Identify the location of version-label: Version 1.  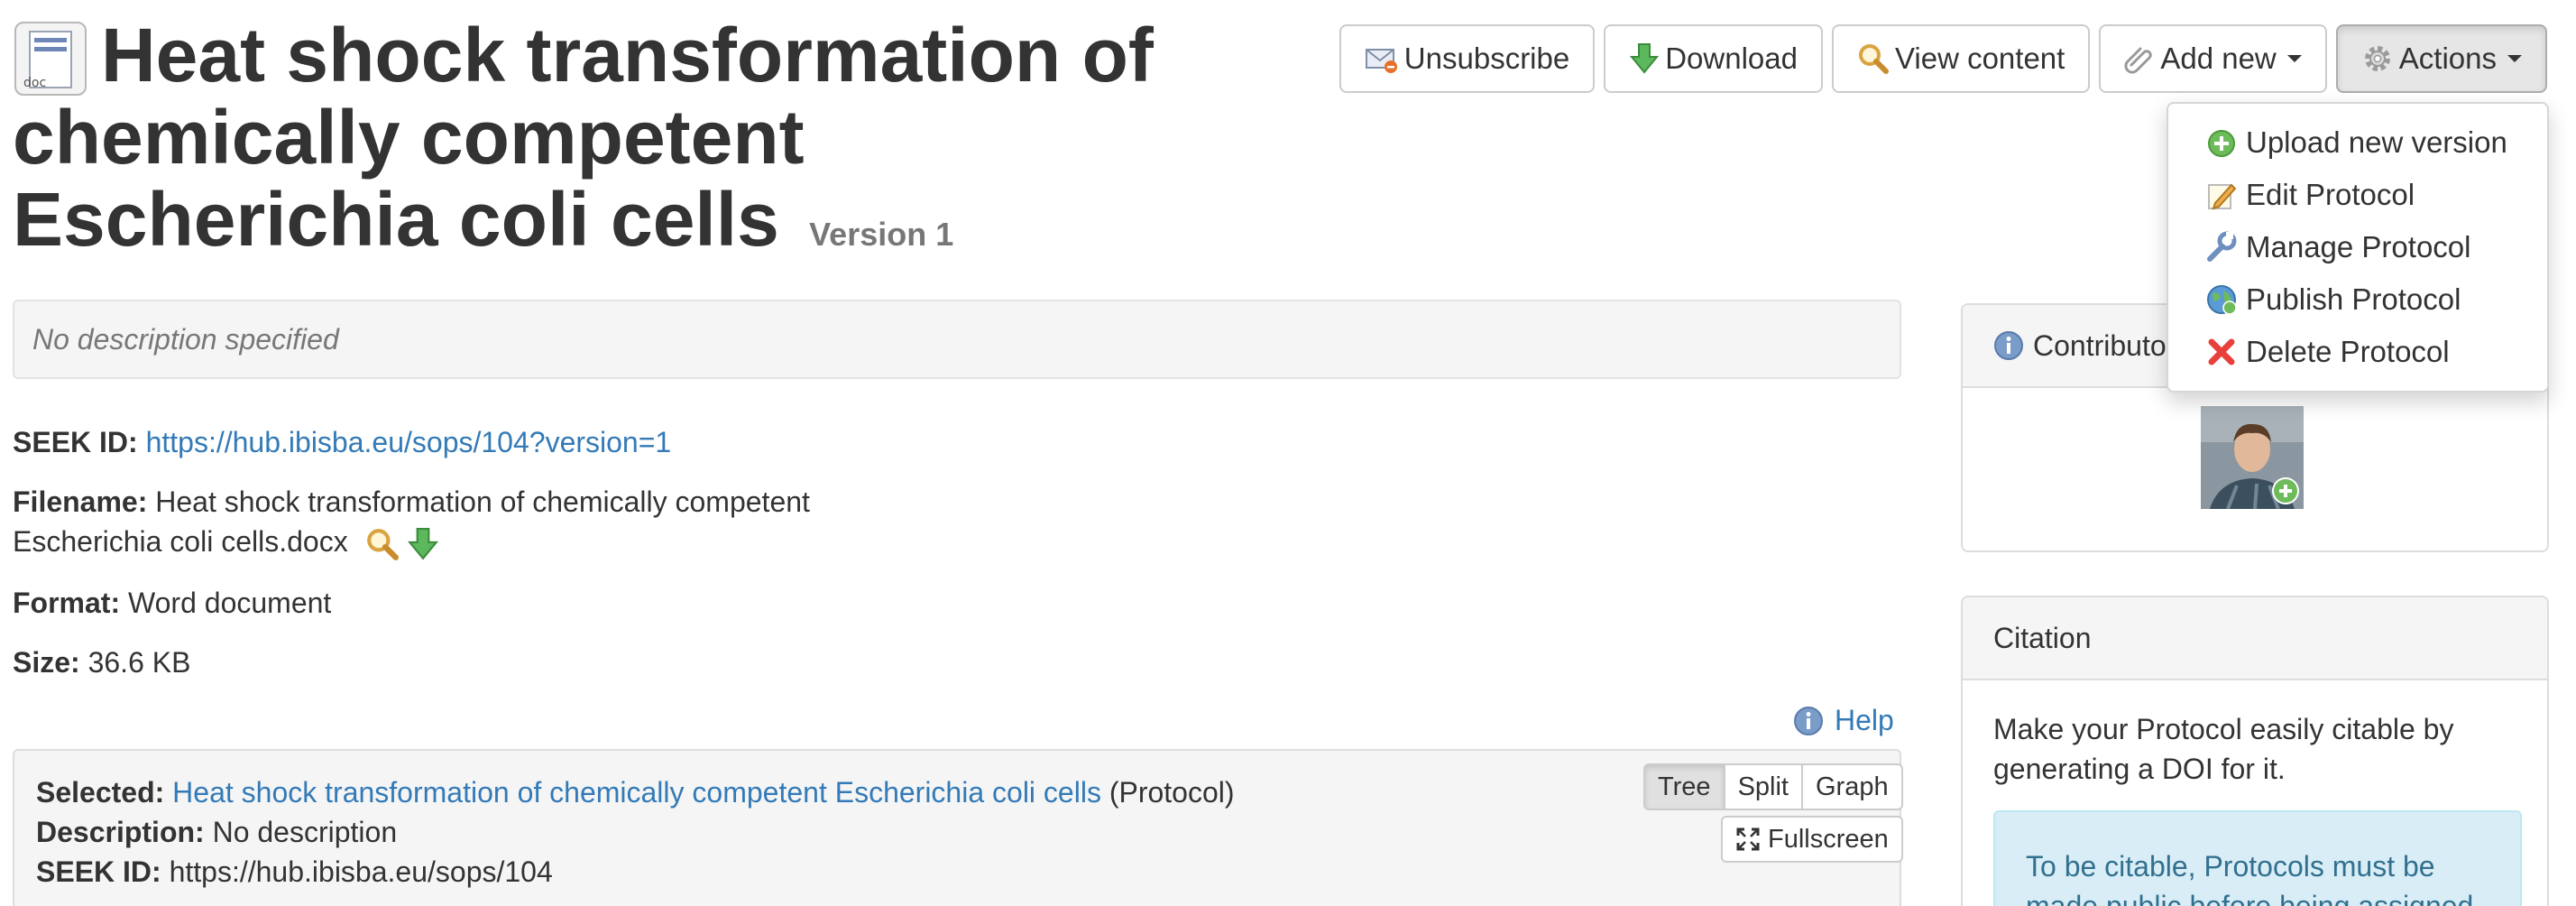
(881, 234).